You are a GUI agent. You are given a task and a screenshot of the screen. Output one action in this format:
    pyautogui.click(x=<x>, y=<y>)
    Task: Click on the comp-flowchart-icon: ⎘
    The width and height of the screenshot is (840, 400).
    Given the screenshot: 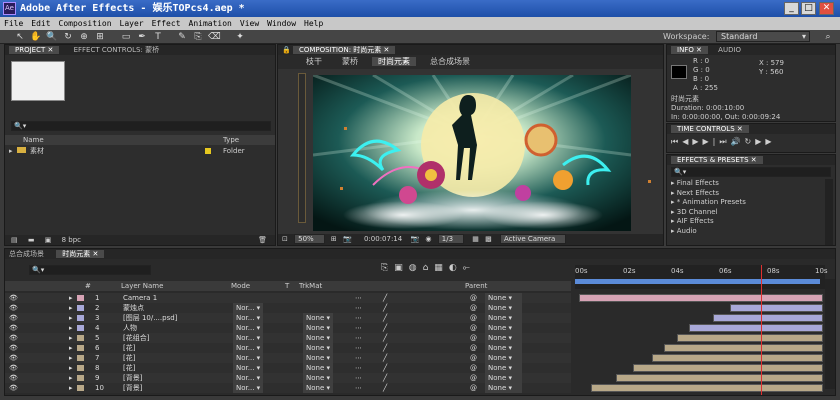 What is the action you would take?
    pyautogui.click(x=387, y=268)
    